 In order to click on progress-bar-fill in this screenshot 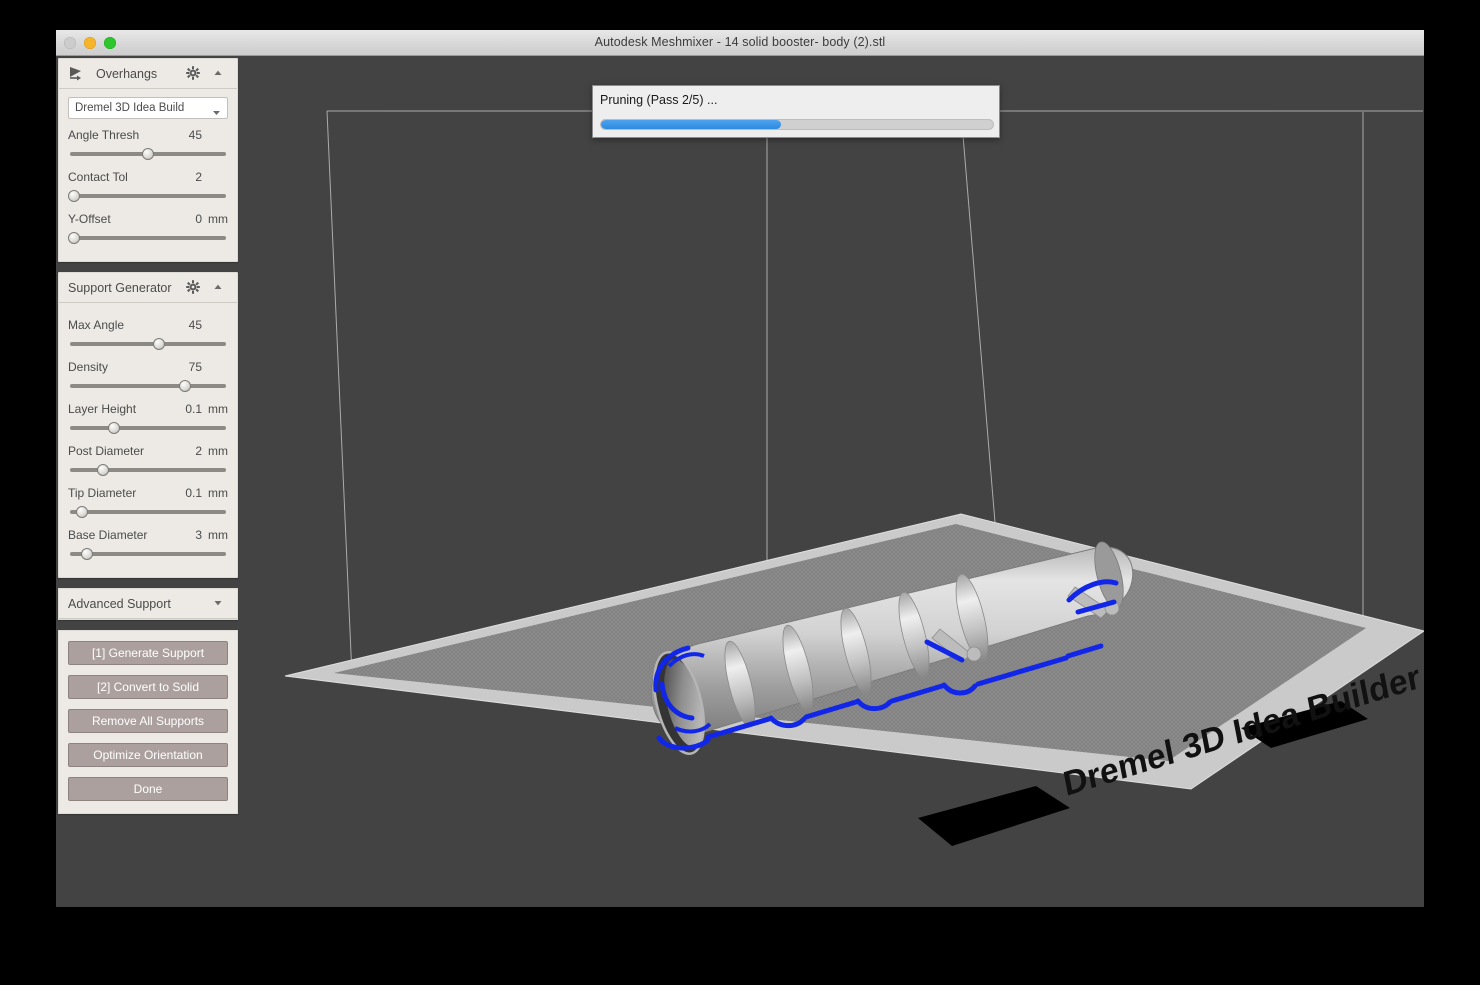, I will do `click(691, 124)`.